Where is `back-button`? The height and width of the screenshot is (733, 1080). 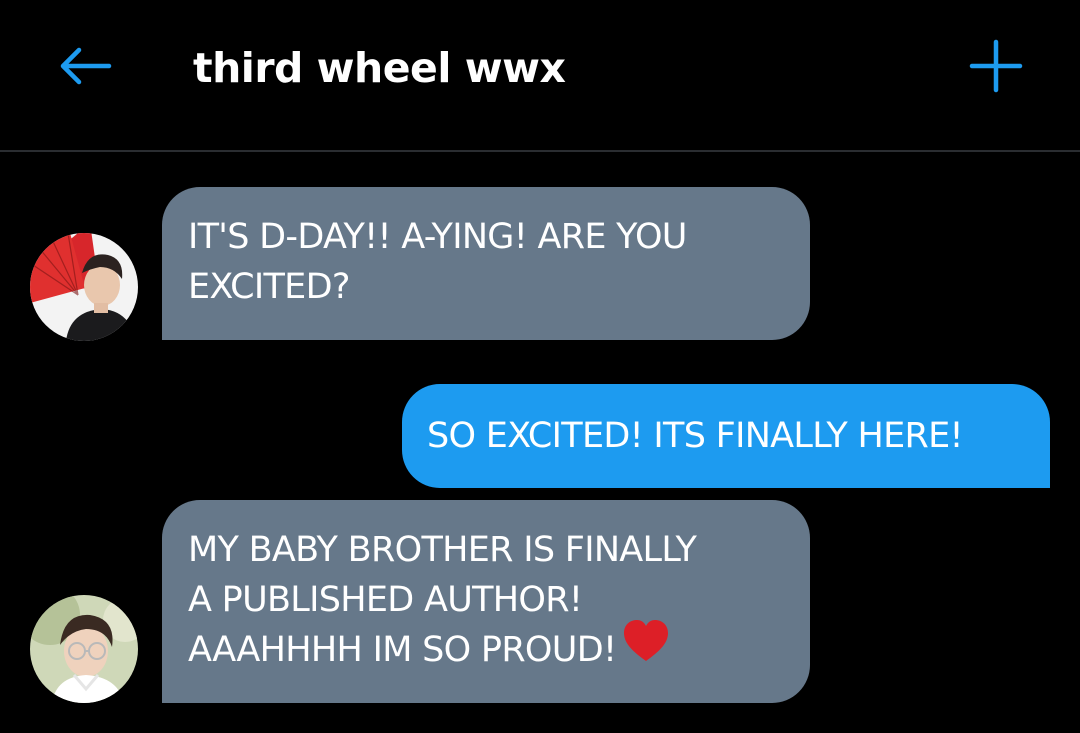 back-button is located at coordinates (85, 68).